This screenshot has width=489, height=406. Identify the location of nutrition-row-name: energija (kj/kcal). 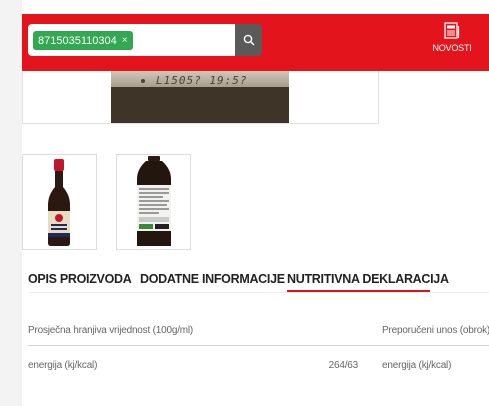
(63, 365).